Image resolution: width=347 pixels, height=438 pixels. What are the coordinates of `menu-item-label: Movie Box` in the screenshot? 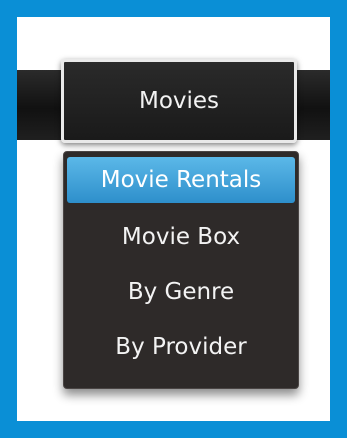 It's located at (181, 237).